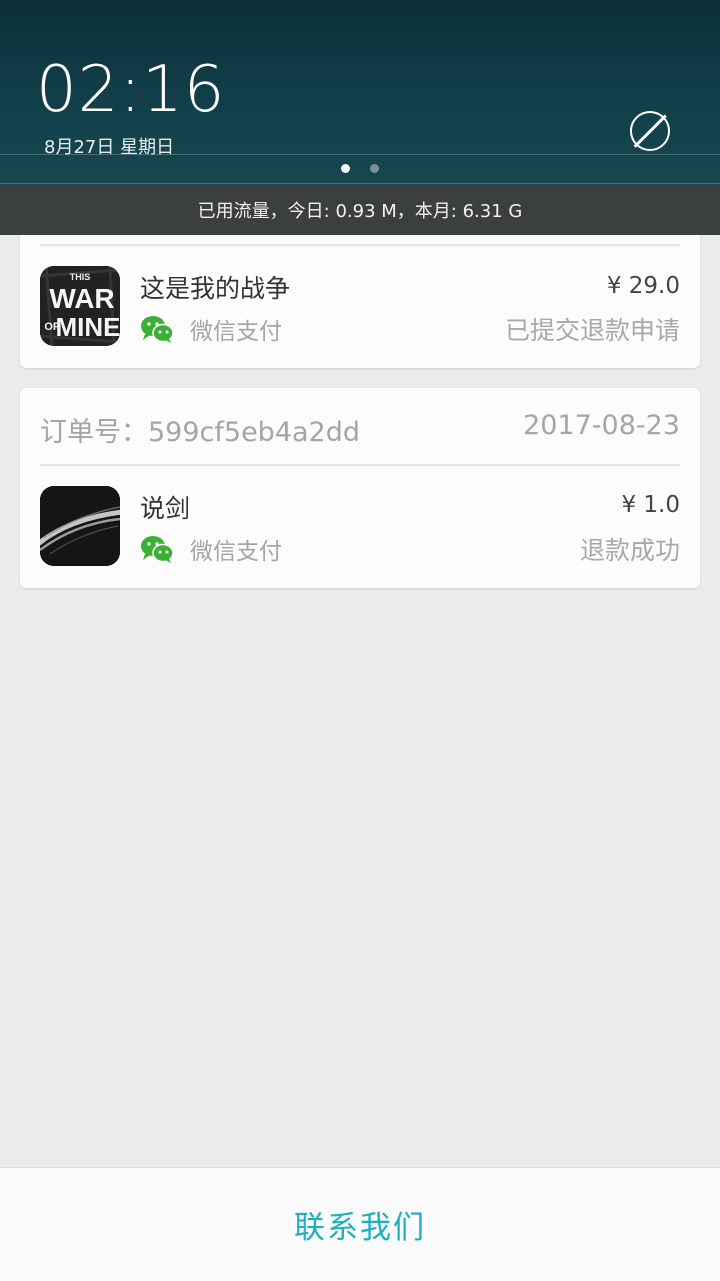  What do you see at coordinates (345, 168) in the screenshot?
I see `page-dot-active` at bounding box center [345, 168].